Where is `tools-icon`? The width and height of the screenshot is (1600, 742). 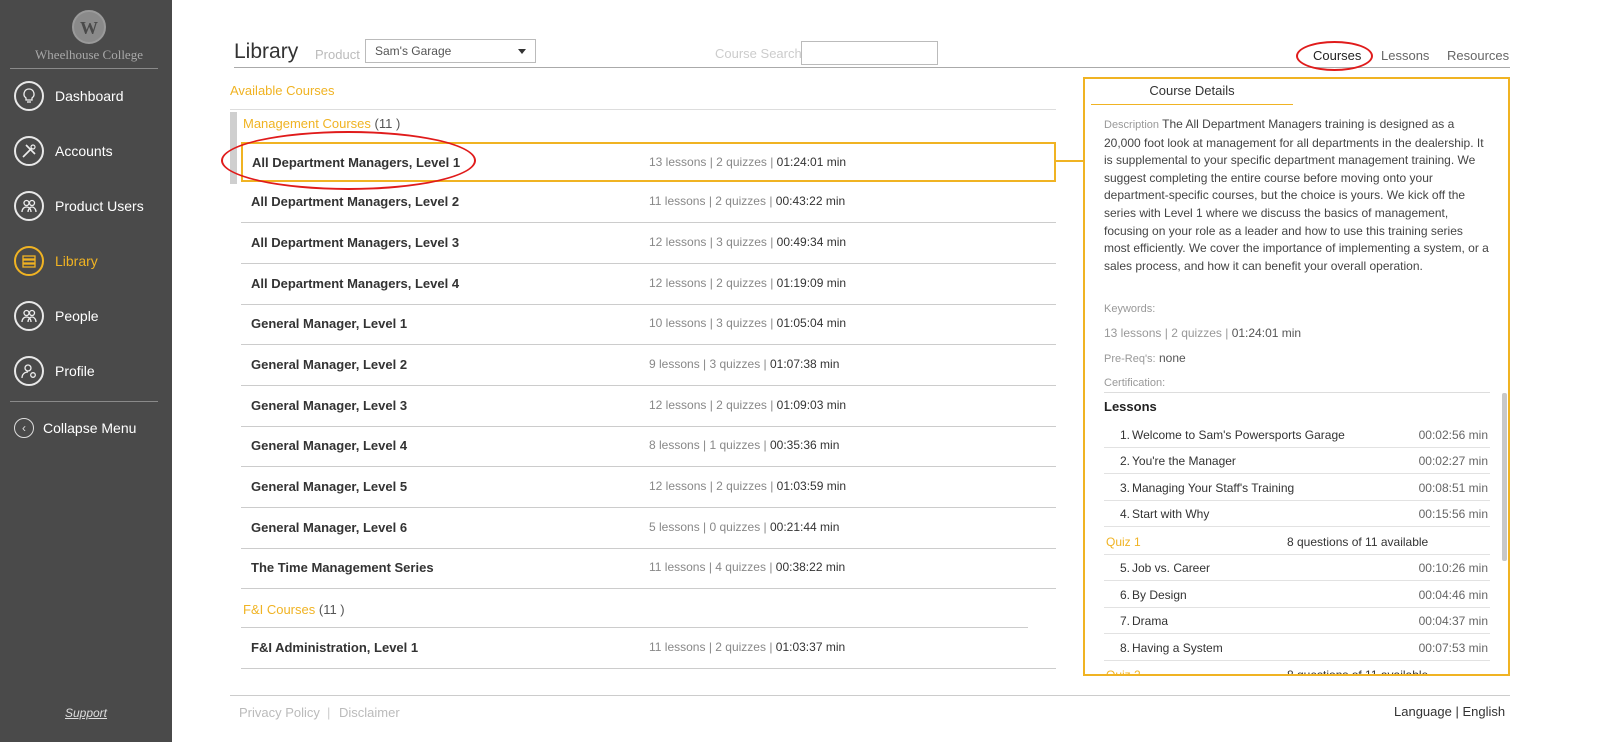 tools-icon is located at coordinates (29, 151).